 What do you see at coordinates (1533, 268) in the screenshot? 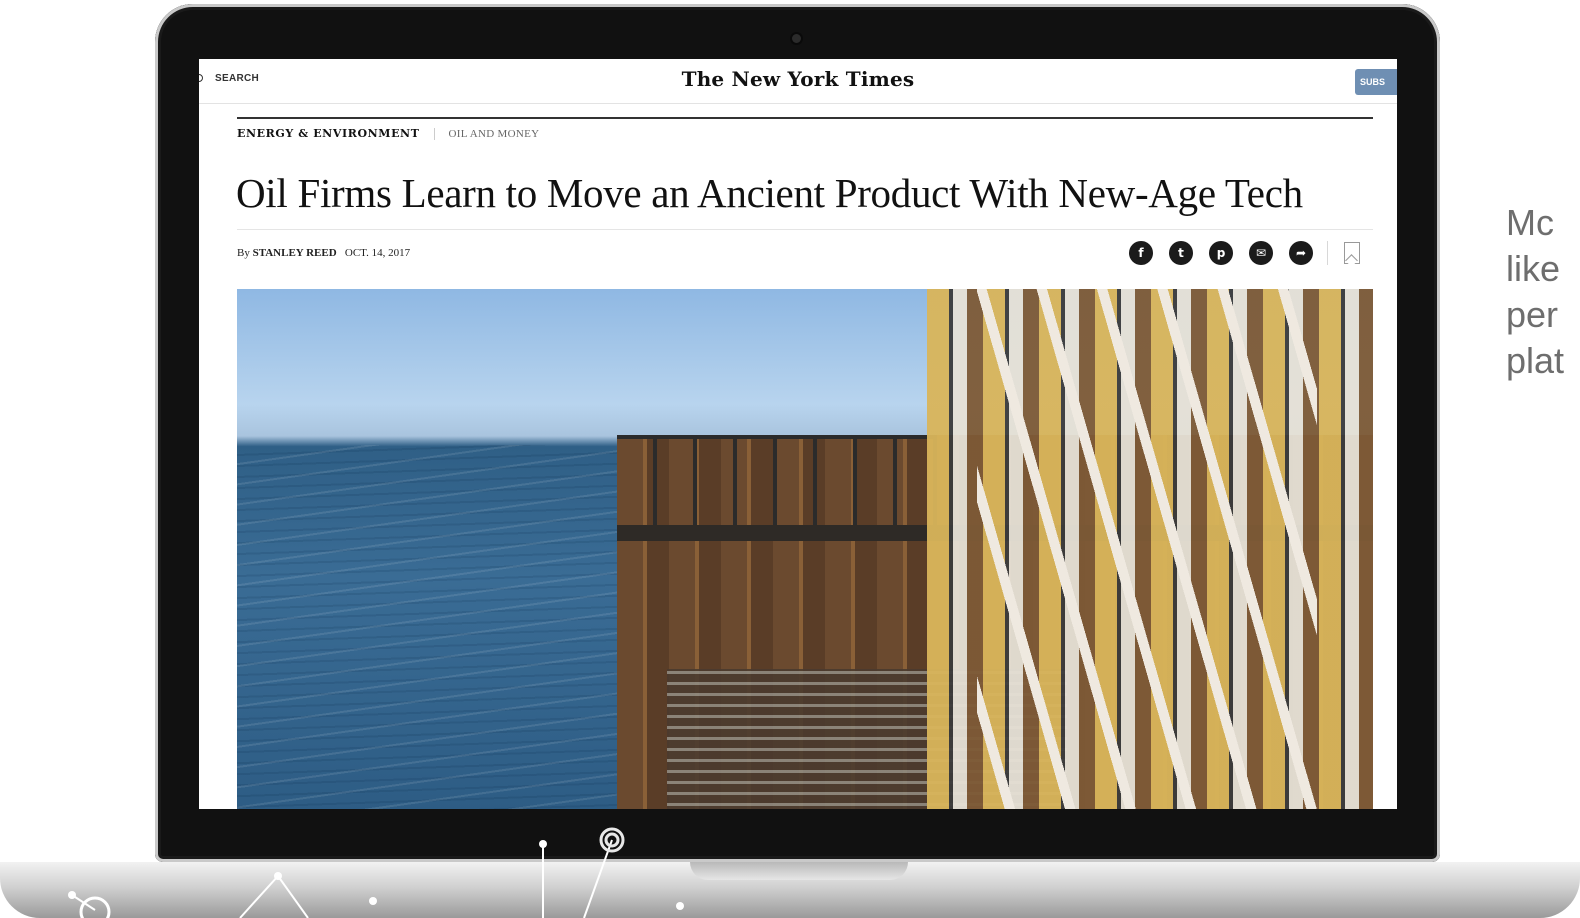
I see `caption-line: like` at bounding box center [1533, 268].